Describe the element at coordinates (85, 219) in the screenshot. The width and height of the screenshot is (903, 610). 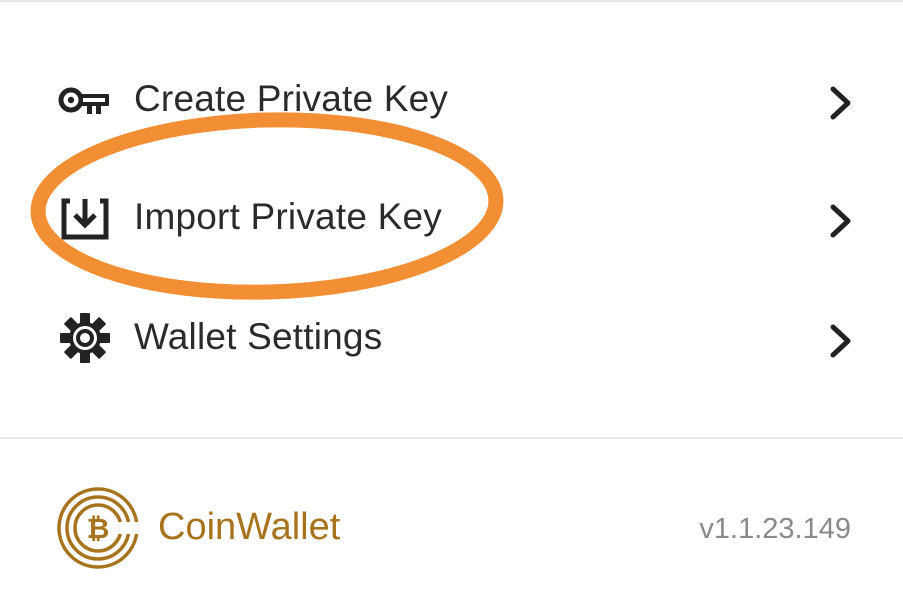
I see `import-icon` at that location.